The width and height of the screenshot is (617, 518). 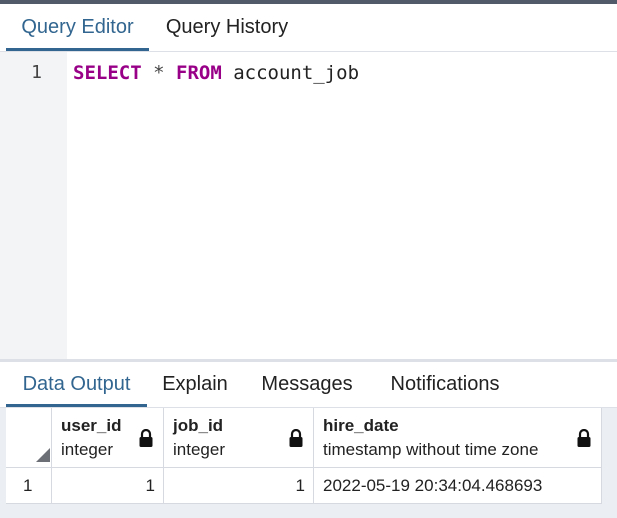 What do you see at coordinates (91, 425) in the screenshot?
I see `column-name: user_id` at bounding box center [91, 425].